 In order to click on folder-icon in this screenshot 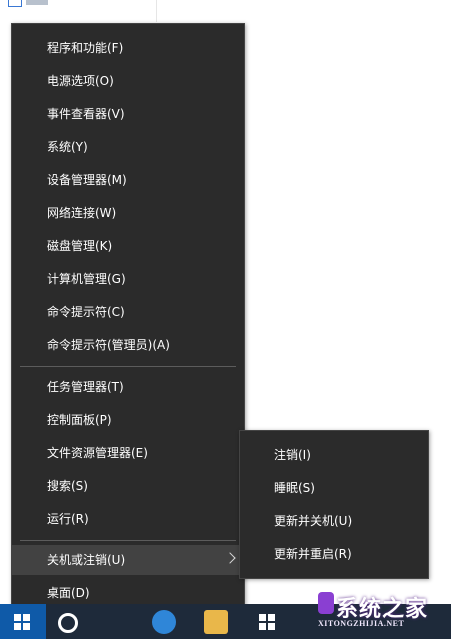, I will do `click(15, 3)`.